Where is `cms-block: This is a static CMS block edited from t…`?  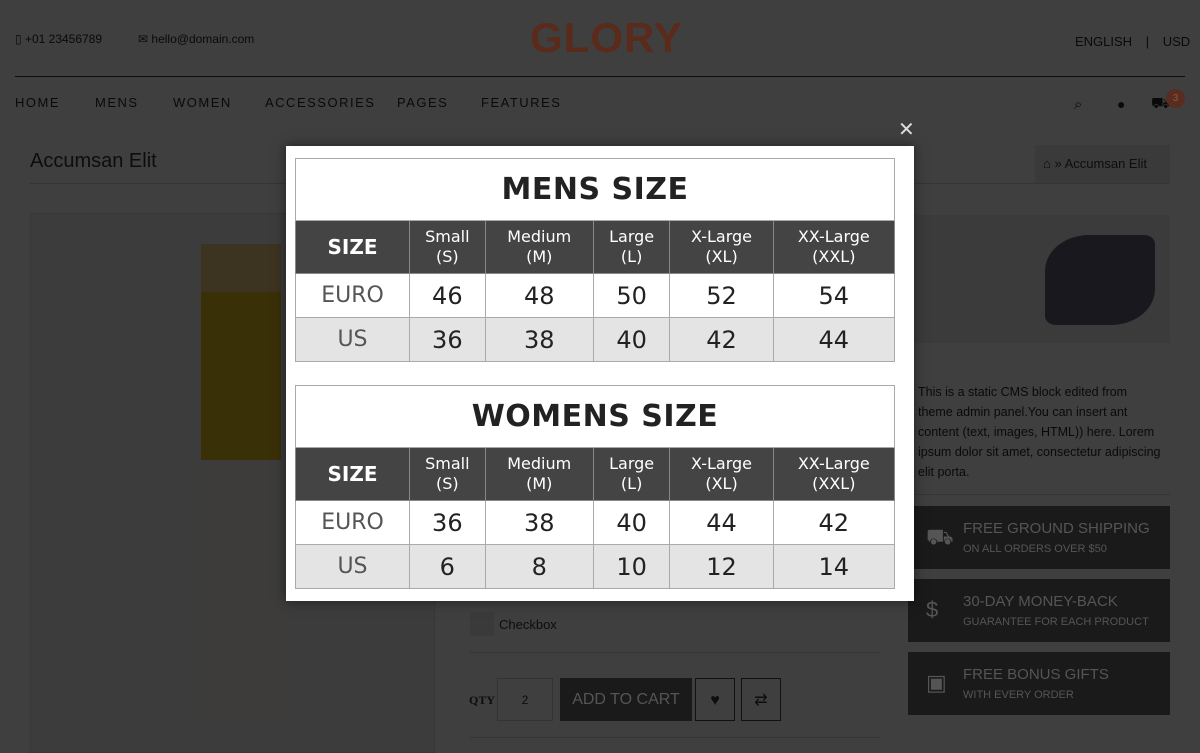
cms-block: This is a static CMS block edited from t… is located at coordinates (1039, 432).